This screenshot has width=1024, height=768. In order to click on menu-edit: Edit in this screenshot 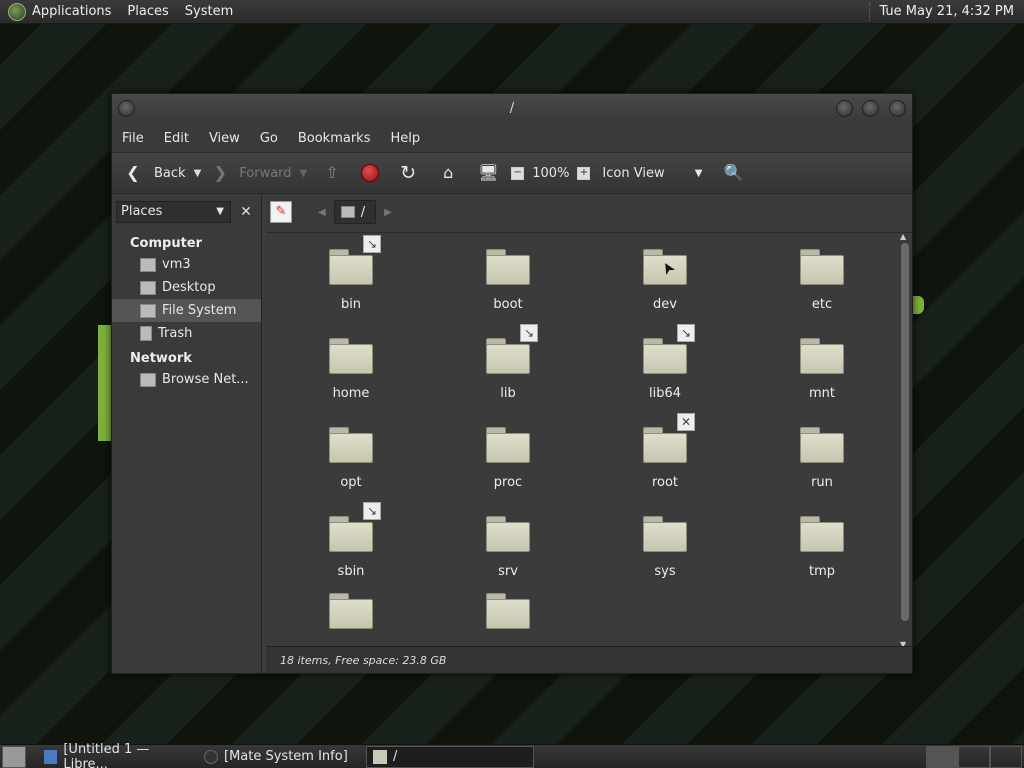, I will do `click(176, 138)`.